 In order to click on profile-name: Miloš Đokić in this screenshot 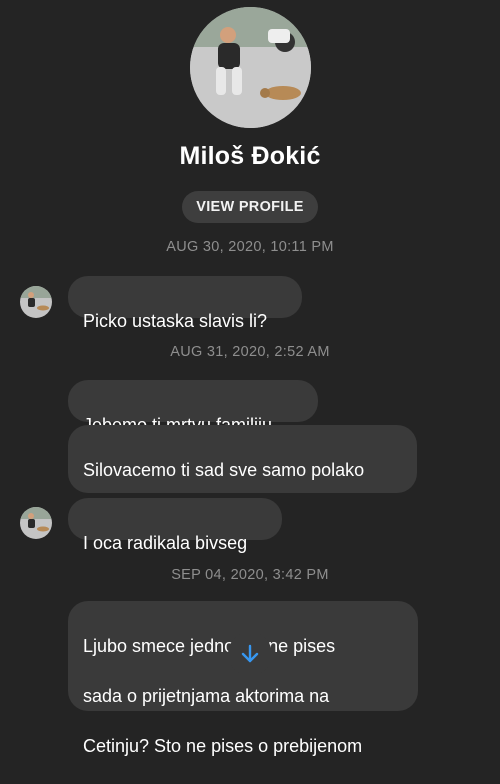, I will do `click(250, 156)`.